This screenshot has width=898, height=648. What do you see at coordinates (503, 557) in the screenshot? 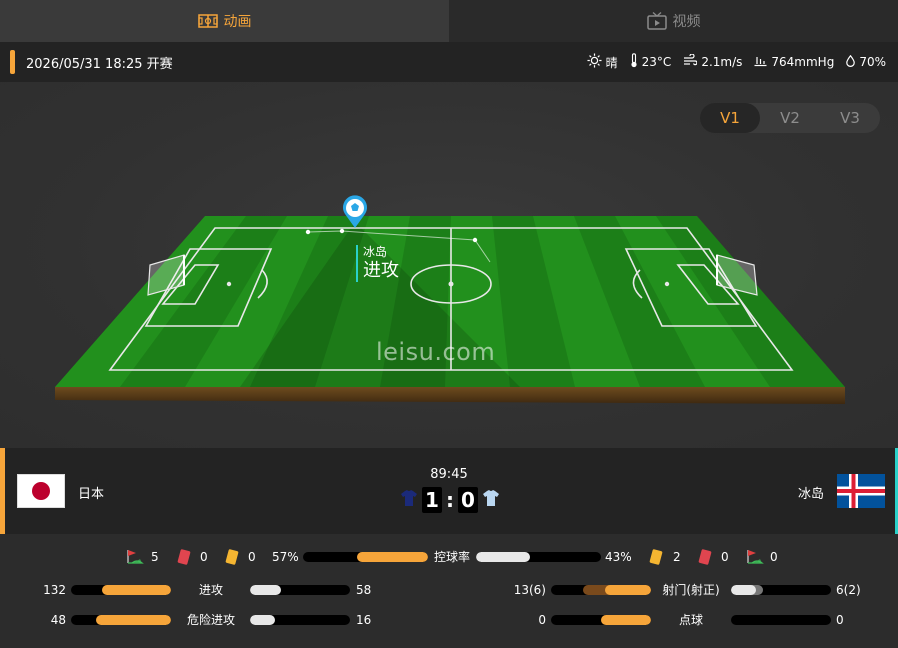
I see `away-possession-fill` at bounding box center [503, 557].